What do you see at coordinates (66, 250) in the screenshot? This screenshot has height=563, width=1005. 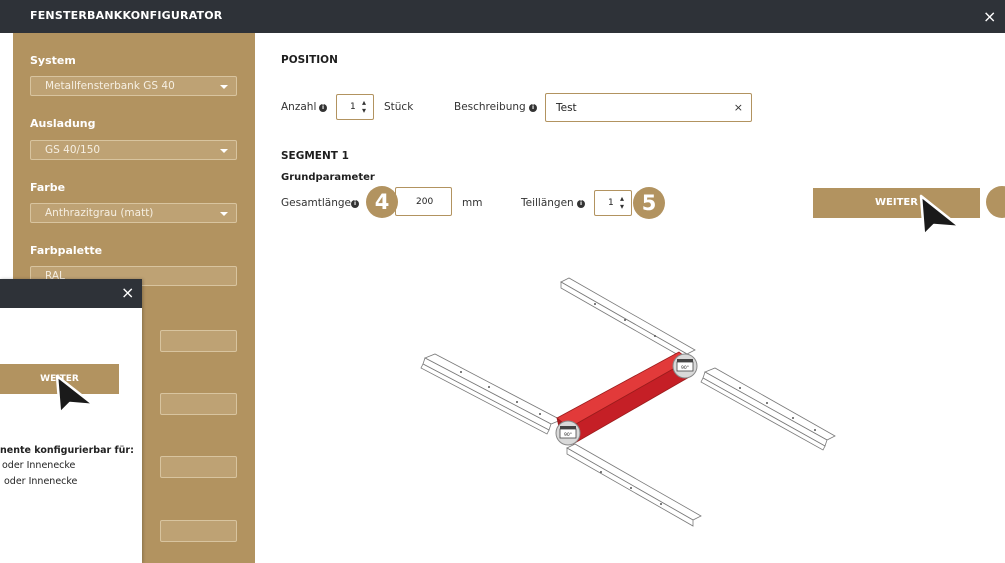 I see `farbpalette-label: Farbpalette` at bounding box center [66, 250].